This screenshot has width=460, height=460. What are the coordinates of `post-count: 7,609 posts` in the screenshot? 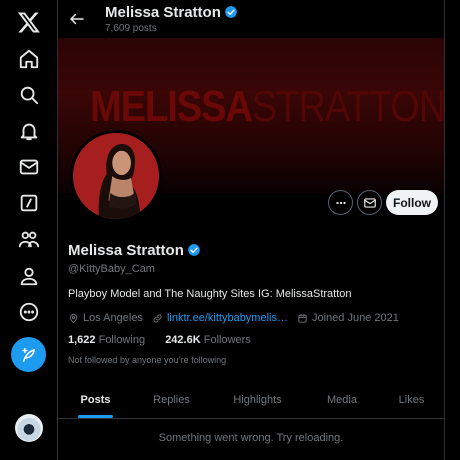 It's located at (131, 28).